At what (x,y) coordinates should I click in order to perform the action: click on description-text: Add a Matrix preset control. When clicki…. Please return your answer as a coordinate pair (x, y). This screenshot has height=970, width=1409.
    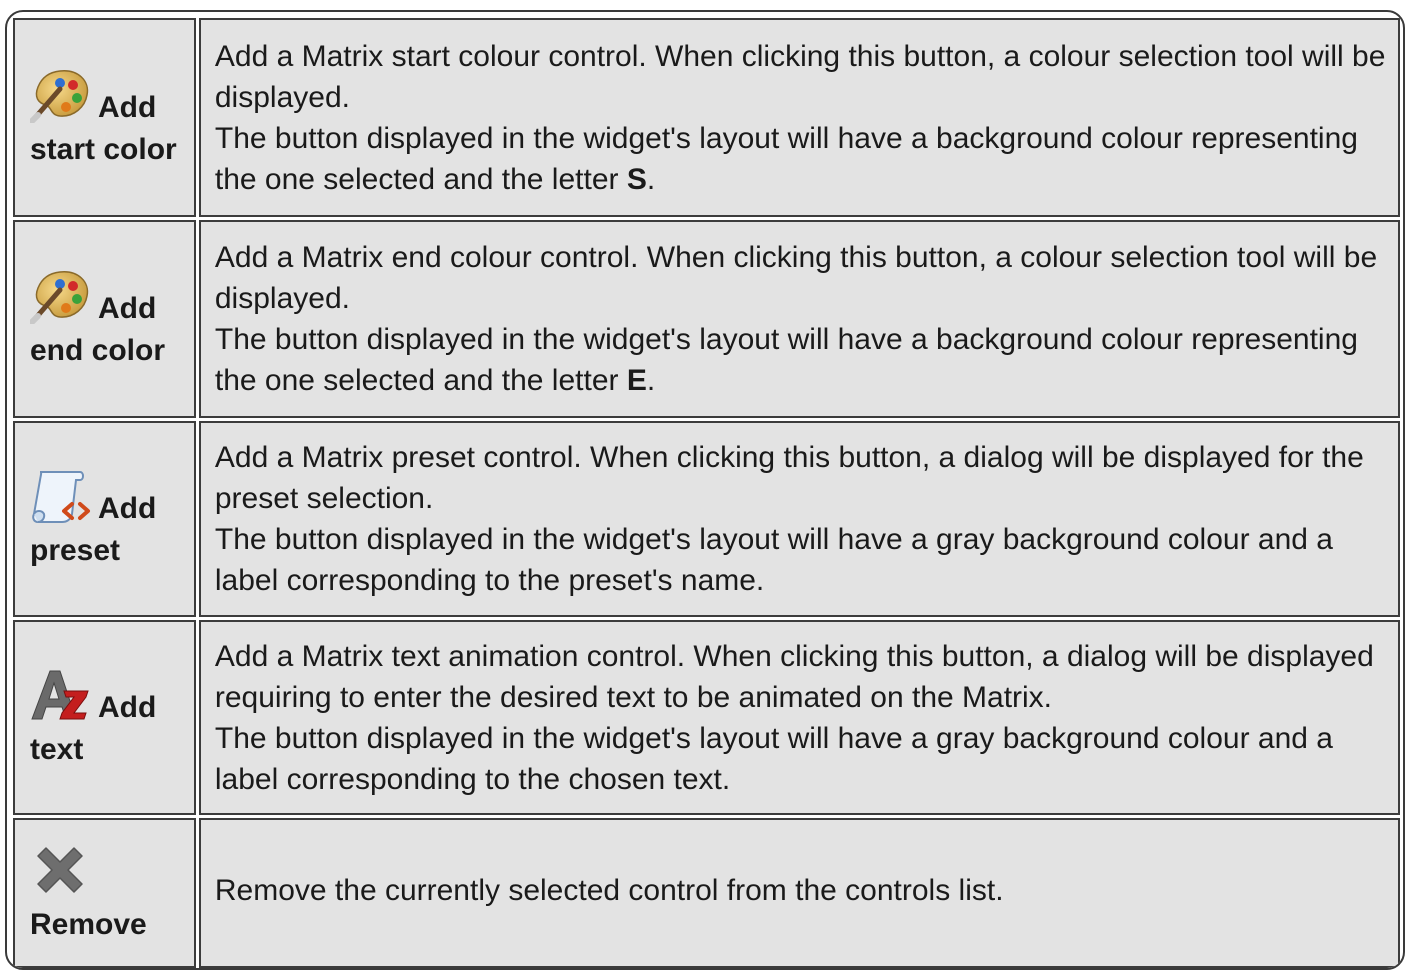
    Looking at the image, I should click on (789, 478).